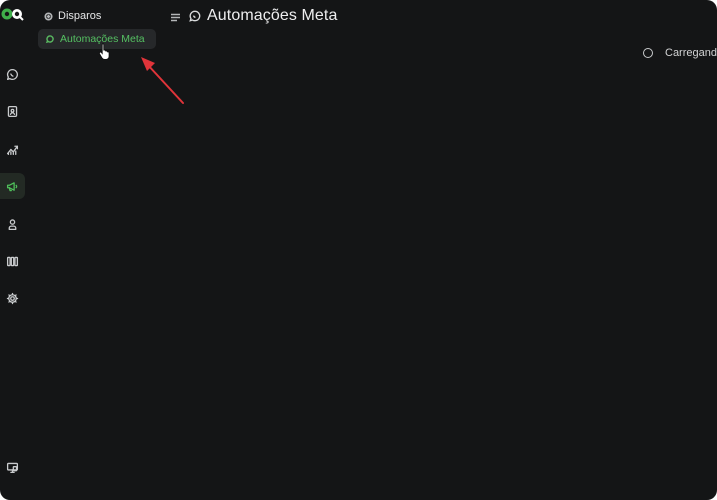  I want to click on user-stack-icon, so click(12, 224).